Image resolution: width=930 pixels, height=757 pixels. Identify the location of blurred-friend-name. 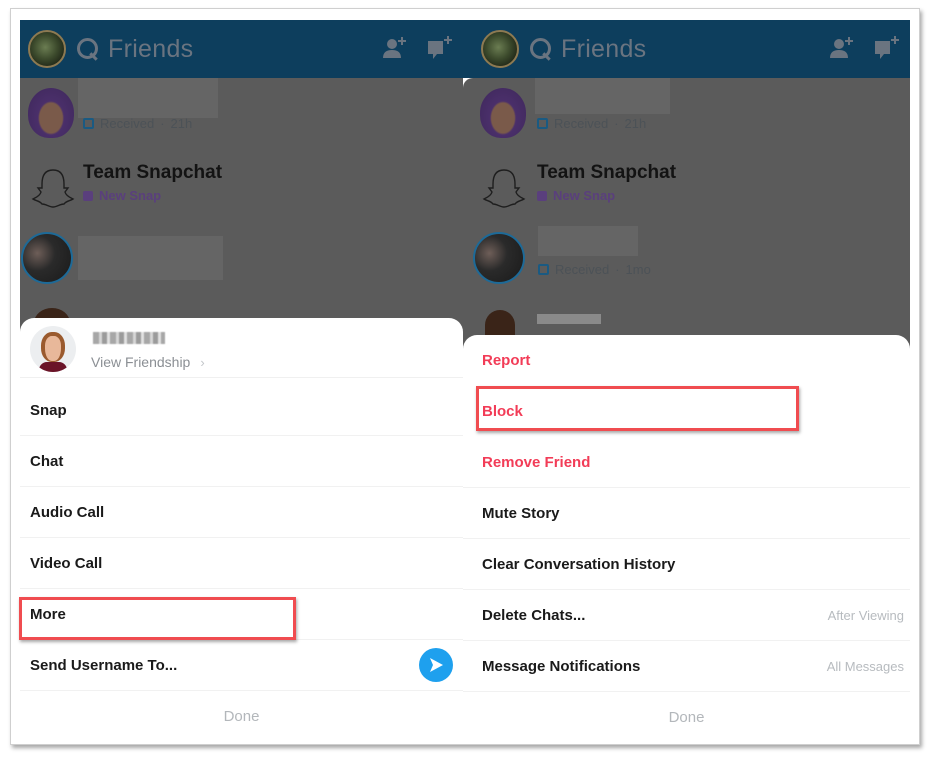
(129, 338).